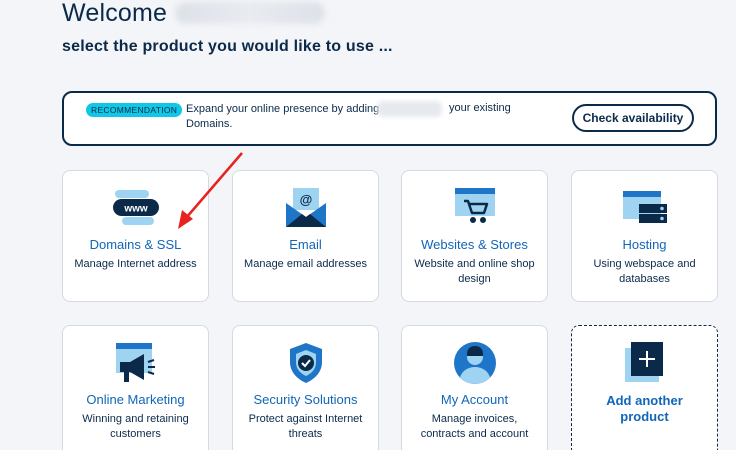 Image resolution: width=736 pixels, height=450 pixels. I want to click on redacted-domain, so click(409, 109).